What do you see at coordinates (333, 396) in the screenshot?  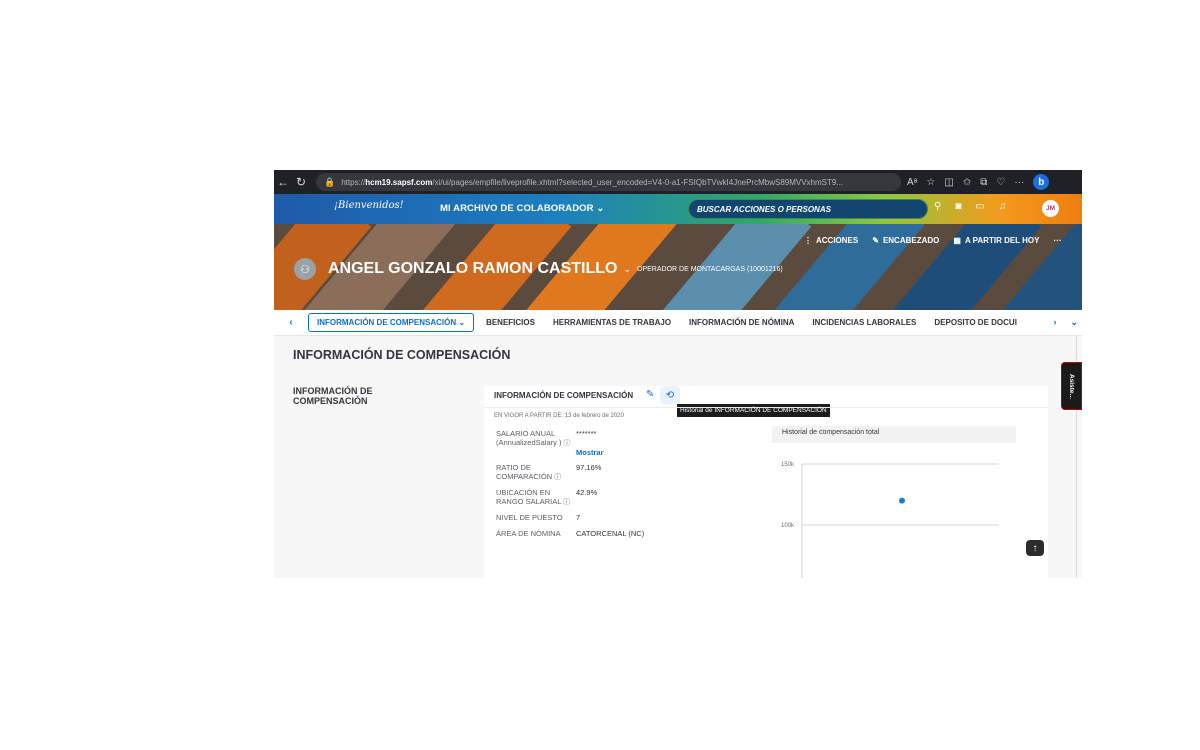 I see `section-label: INFORMACIÓN DE COMPENSACIÓN` at bounding box center [333, 396].